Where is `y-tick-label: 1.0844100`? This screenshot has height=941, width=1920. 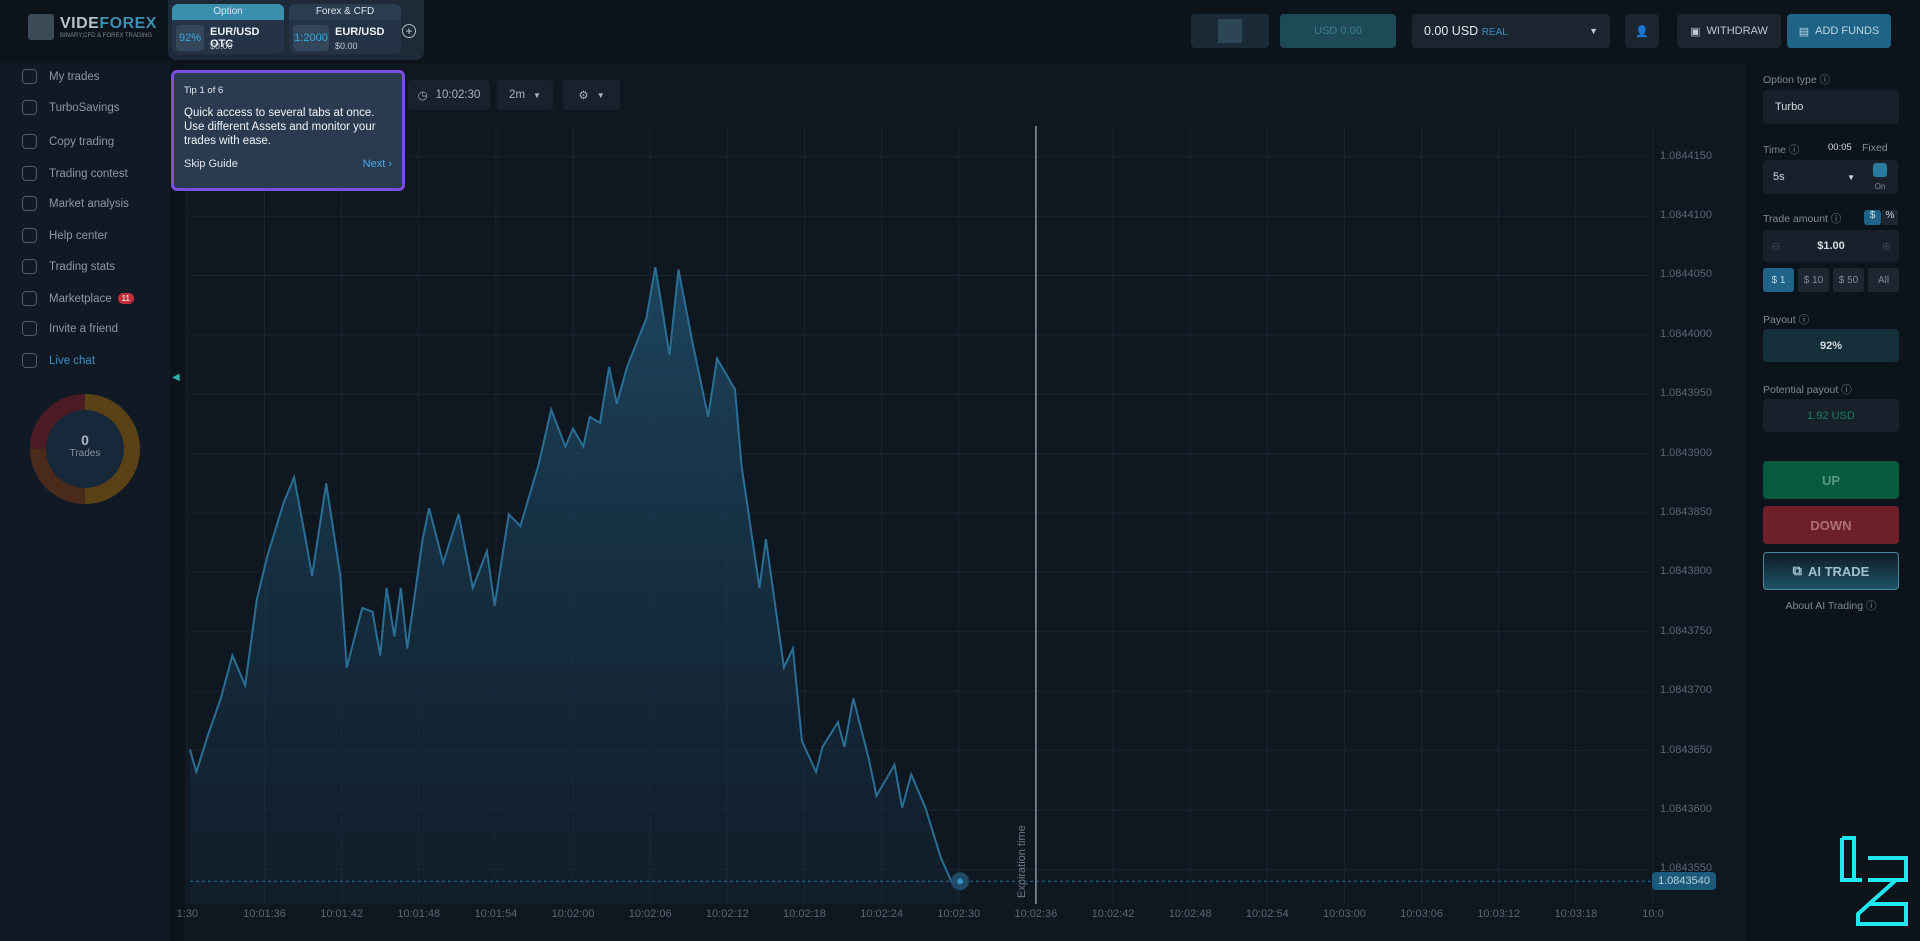 y-tick-label: 1.0844100 is located at coordinates (1686, 215).